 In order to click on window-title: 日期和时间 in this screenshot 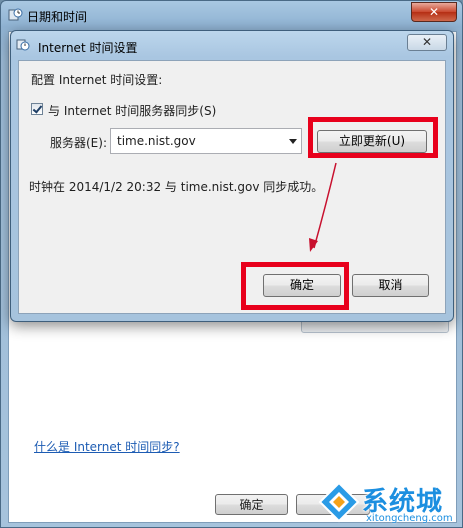, I will do `click(57, 17)`.